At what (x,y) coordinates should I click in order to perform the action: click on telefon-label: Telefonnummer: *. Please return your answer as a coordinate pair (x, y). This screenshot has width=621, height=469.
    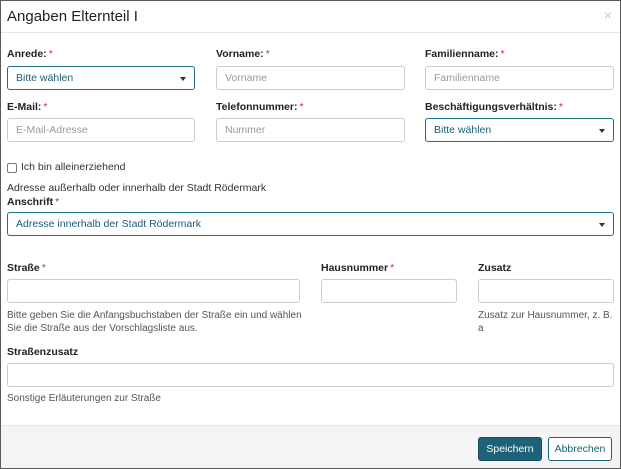
    Looking at the image, I should click on (260, 107).